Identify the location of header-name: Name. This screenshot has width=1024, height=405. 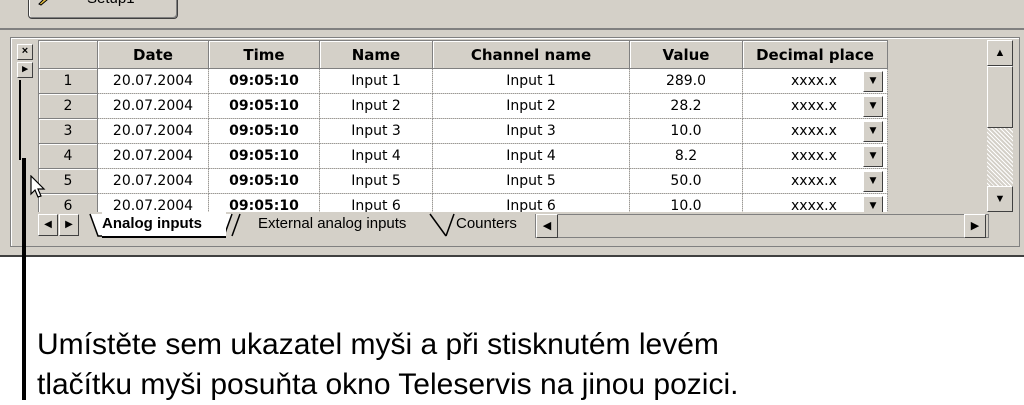
(376, 54).